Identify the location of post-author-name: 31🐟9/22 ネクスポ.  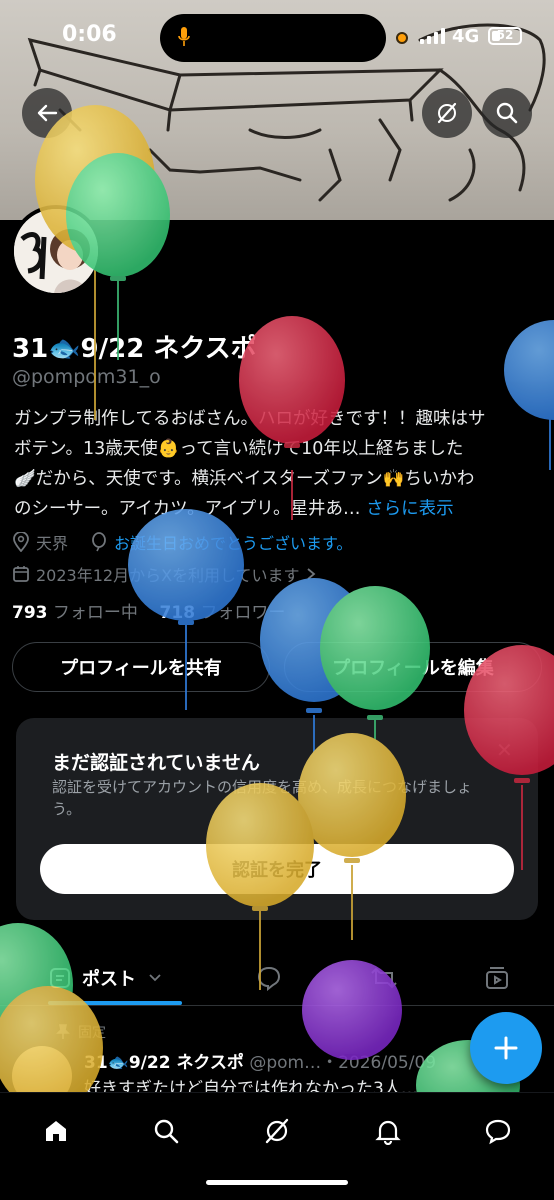
(164, 1063).